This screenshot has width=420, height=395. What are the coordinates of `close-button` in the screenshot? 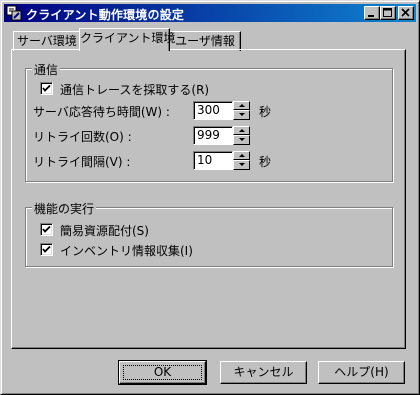 It's located at (406, 13).